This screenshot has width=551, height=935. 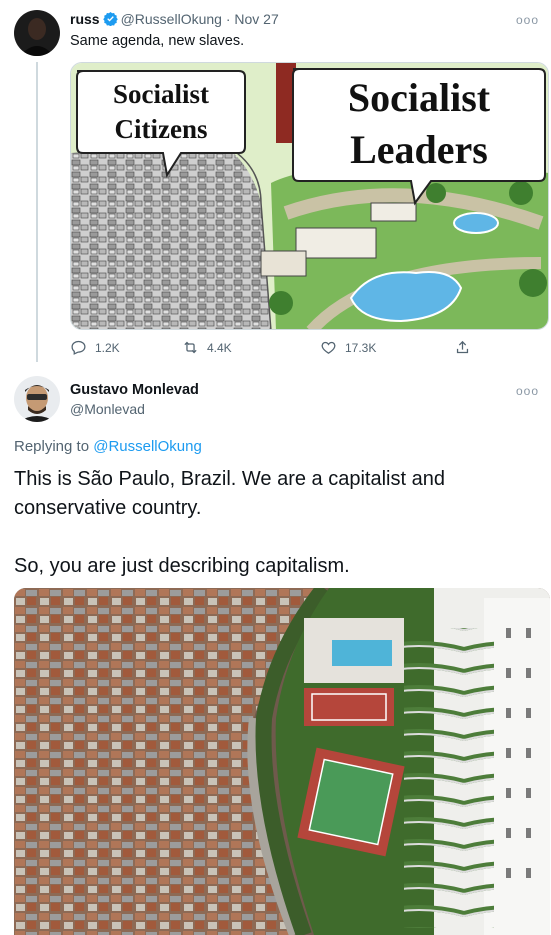 What do you see at coordinates (37, 399) in the screenshot?
I see `gustavo-avatar` at bounding box center [37, 399].